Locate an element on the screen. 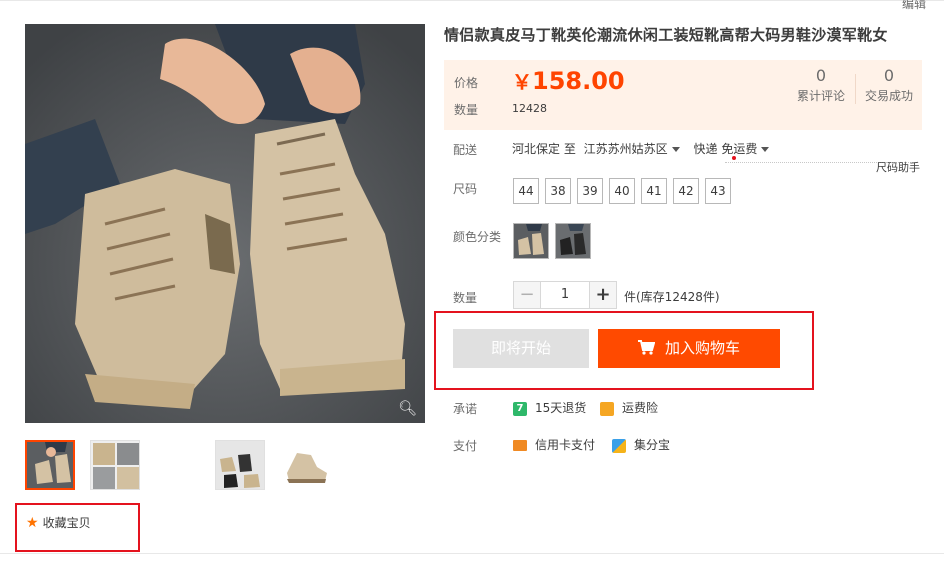  freight-insurance-icon is located at coordinates (607, 408).